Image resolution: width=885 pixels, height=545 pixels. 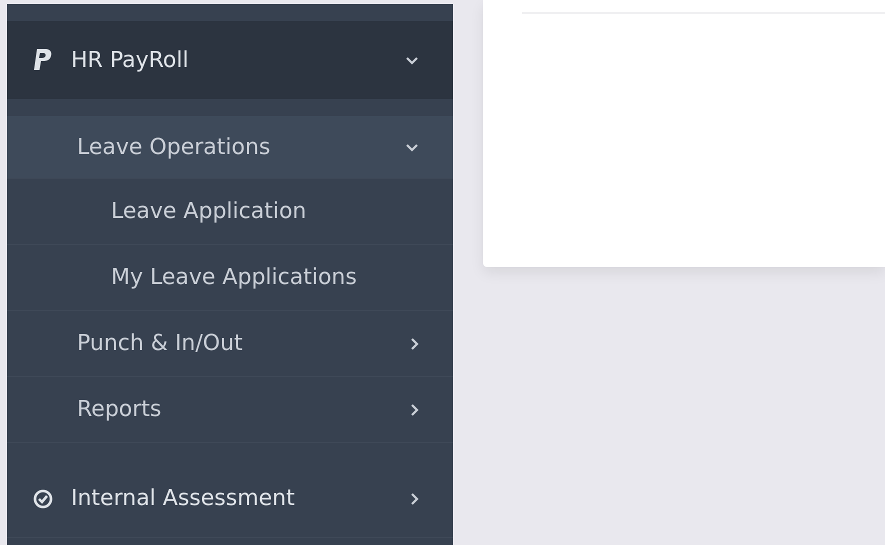 I want to click on check-circle-icon, so click(x=43, y=498).